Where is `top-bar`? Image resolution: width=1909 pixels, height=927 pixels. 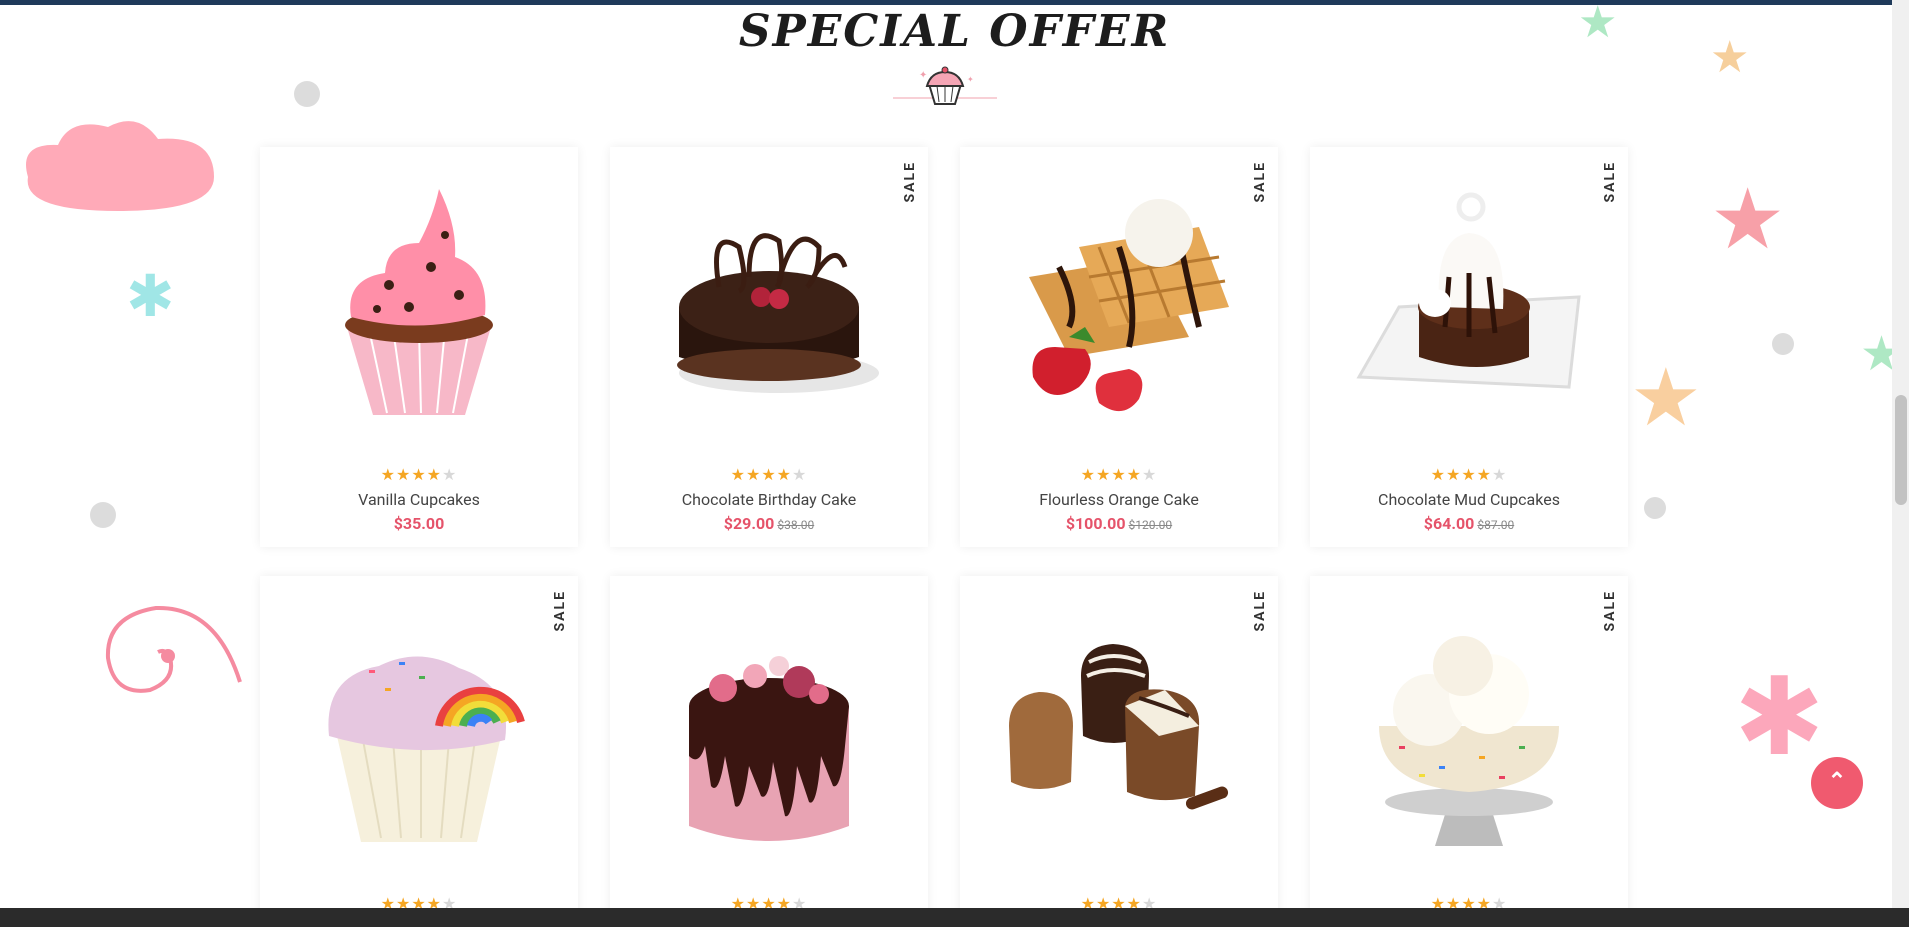
top-bar is located at coordinates (954, 2).